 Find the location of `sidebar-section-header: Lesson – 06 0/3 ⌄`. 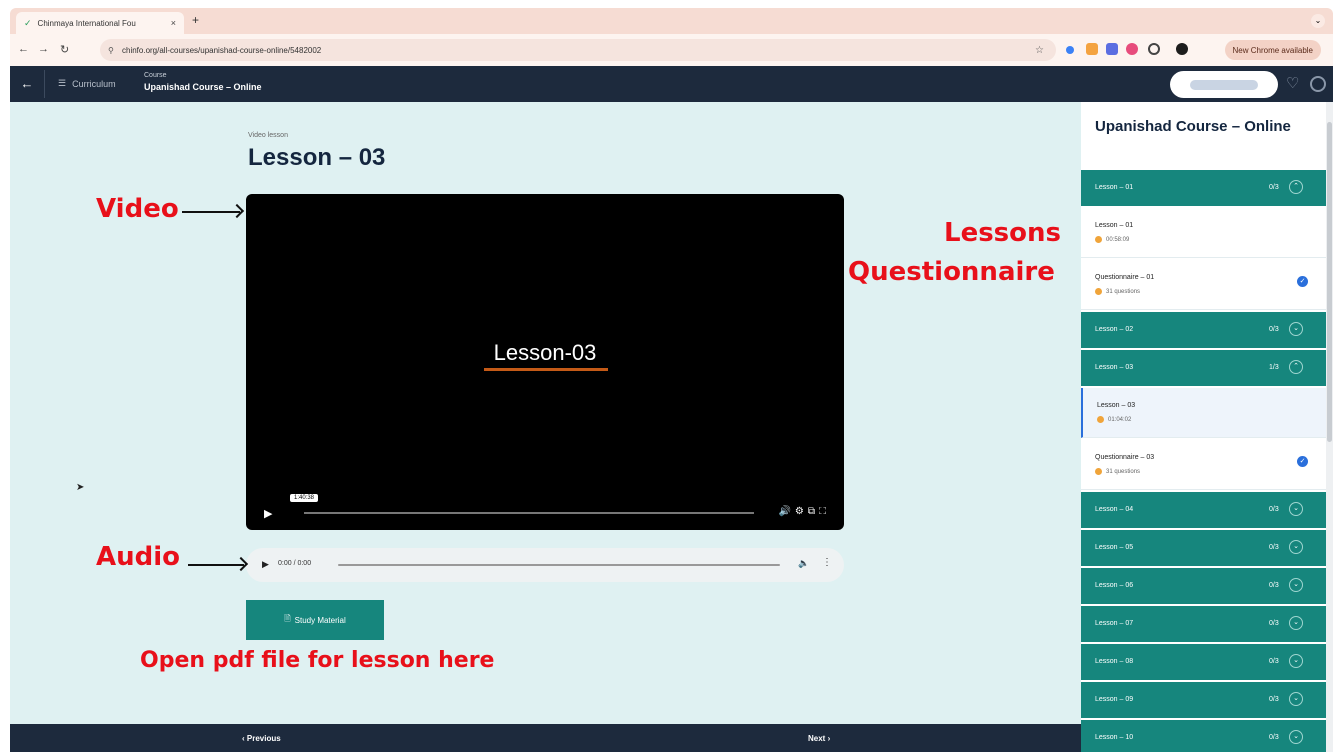

sidebar-section-header: Lesson – 06 0/3 ⌄ is located at coordinates (1203, 586).